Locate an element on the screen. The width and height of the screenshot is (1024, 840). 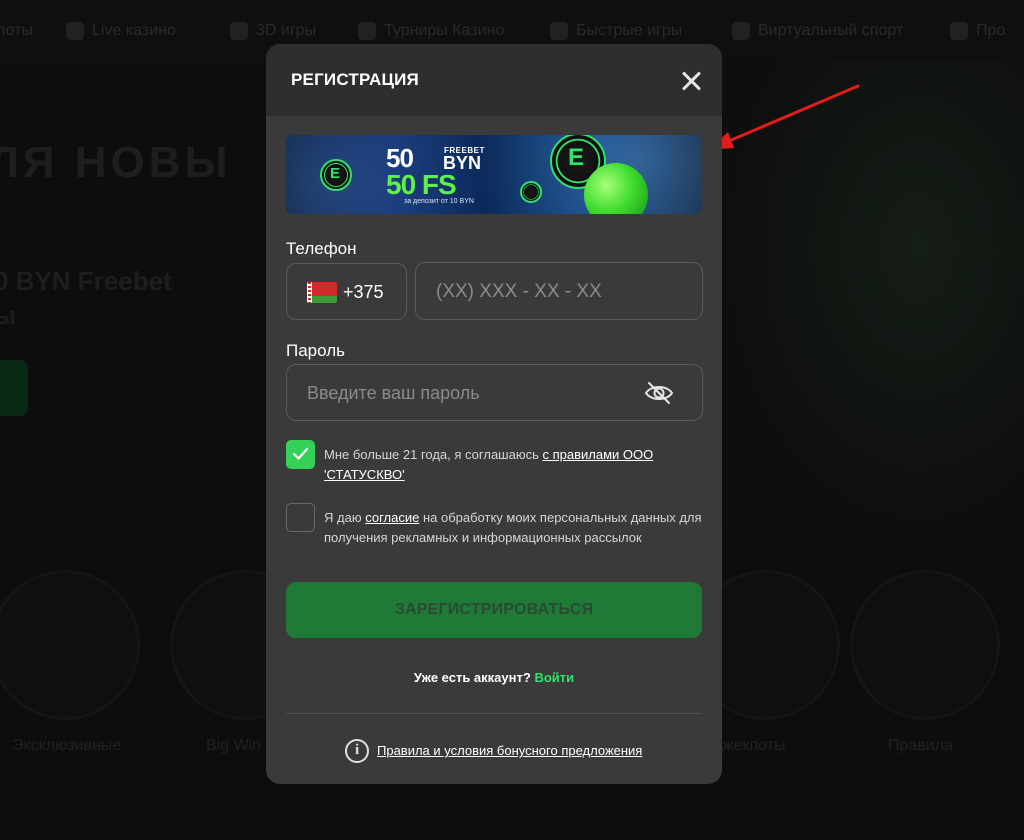
password-placeholder: Введите ваш пароль is located at coordinates (393, 393).